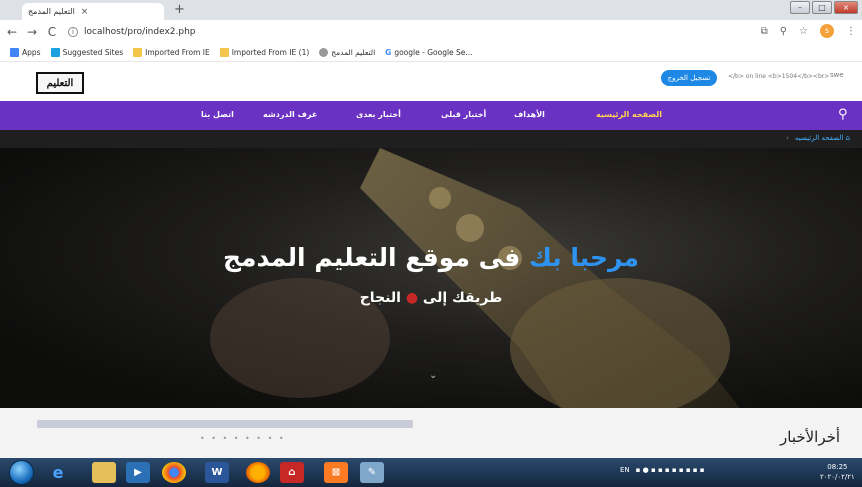 The height and width of the screenshot is (487, 862). Describe the element at coordinates (837, 472) in the screenshot. I see `taskbar-clock: 08:25 ٢٠٢٠/٠٢/٢١` at that location.